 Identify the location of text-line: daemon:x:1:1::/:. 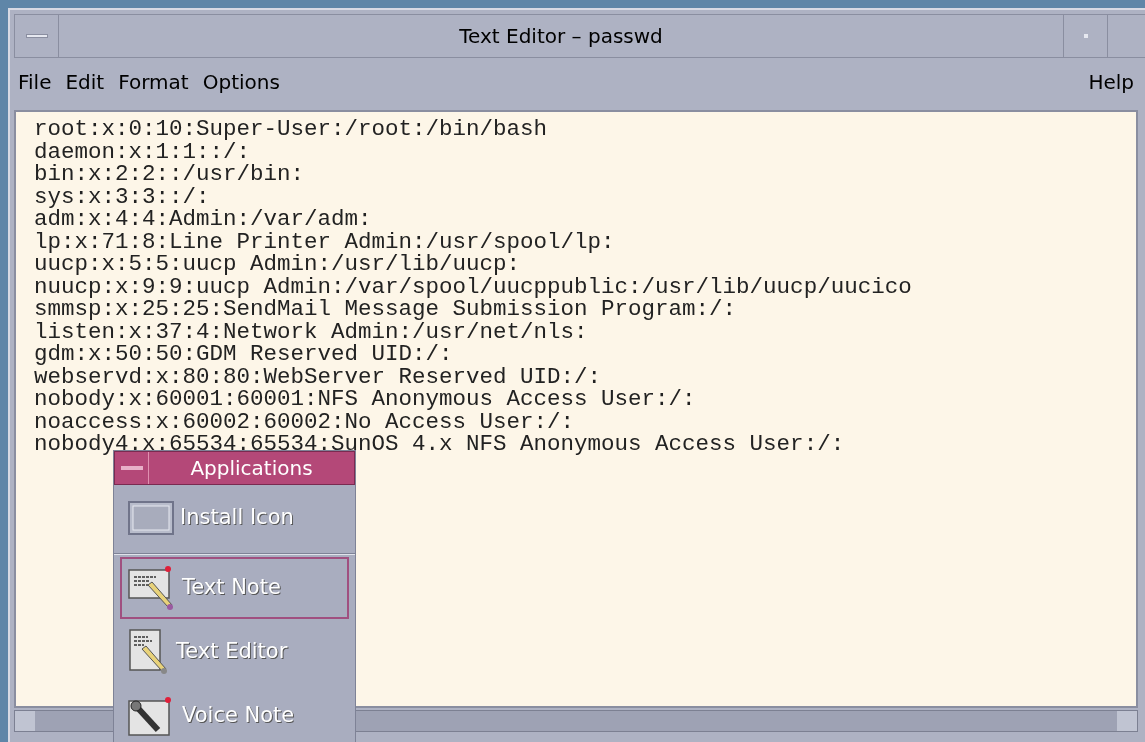
(142, 151).